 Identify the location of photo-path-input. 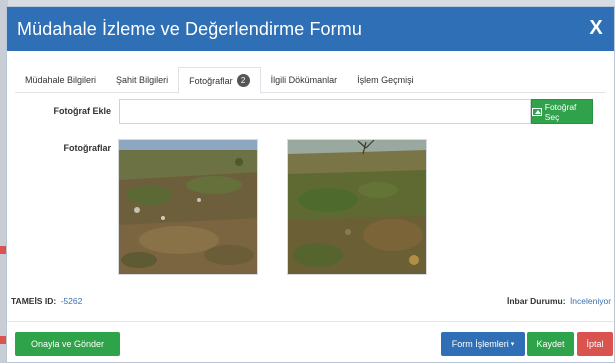
(325, 111).